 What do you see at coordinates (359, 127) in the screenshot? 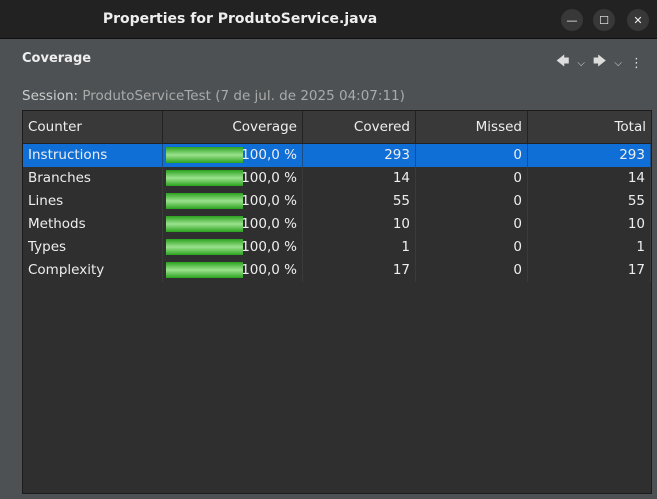
I see `column-header-covered: Covered` at bounding box center [359, 127].